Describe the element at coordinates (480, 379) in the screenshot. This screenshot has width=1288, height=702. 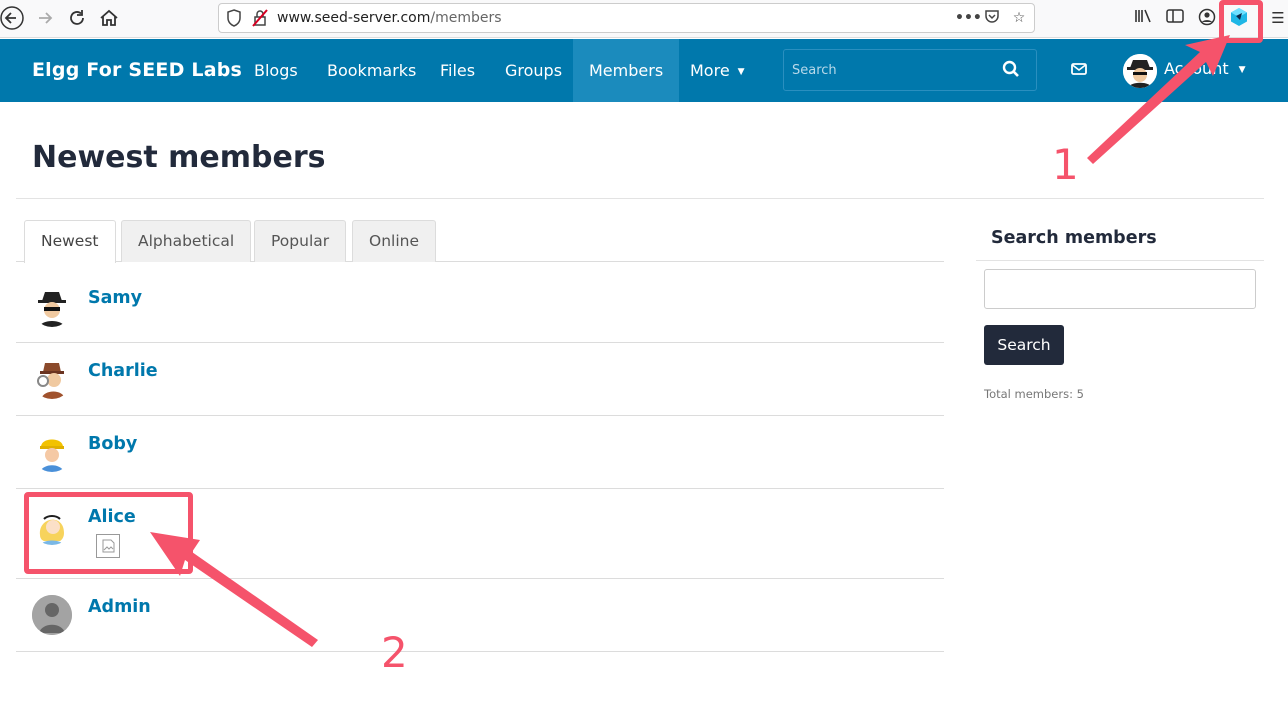
I see `list-item: Charlie` at that location.